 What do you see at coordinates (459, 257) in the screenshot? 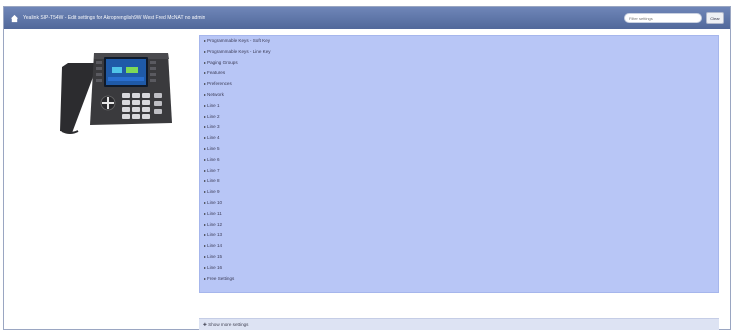
I see `setting-item: ▸Line 15` at bounding box center [459, 257].